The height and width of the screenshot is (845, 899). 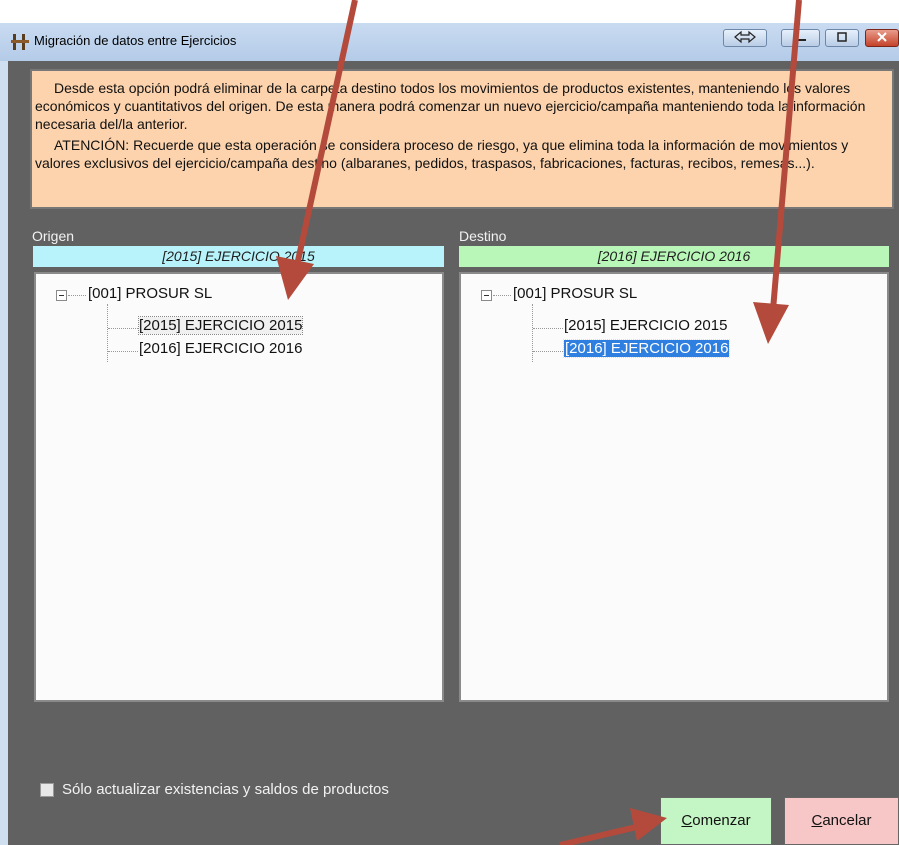 I want to click on restore-toggle-button, so click(x=745, y=38).